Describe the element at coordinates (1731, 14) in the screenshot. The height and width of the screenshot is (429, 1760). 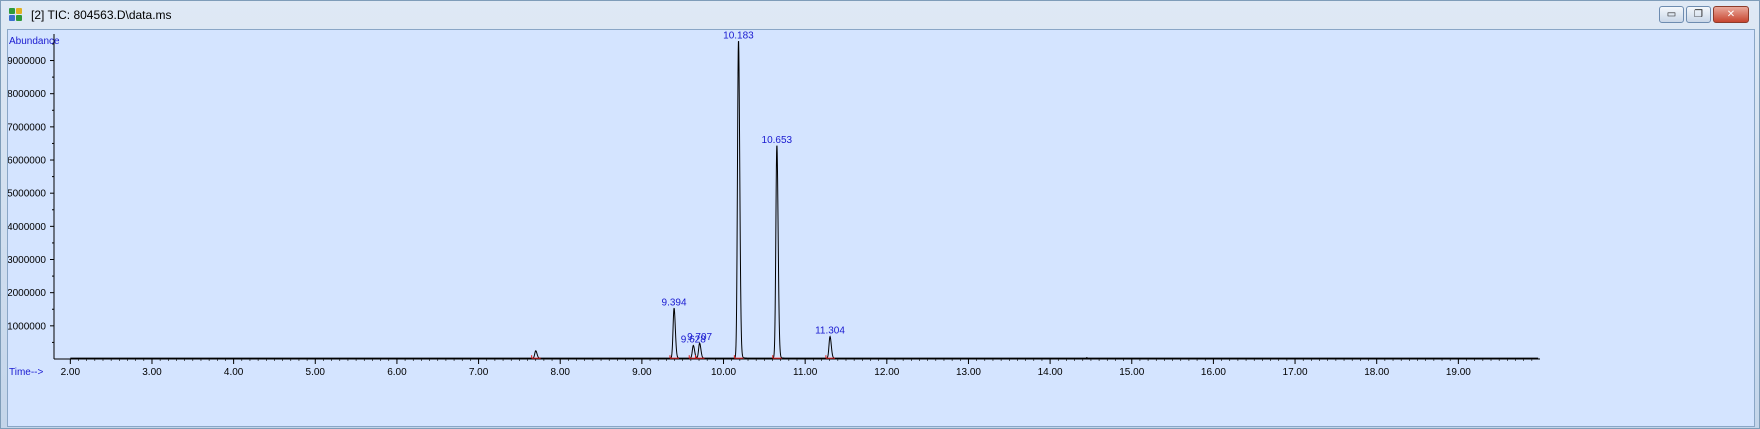
I see `close-button: ✕` at that location.